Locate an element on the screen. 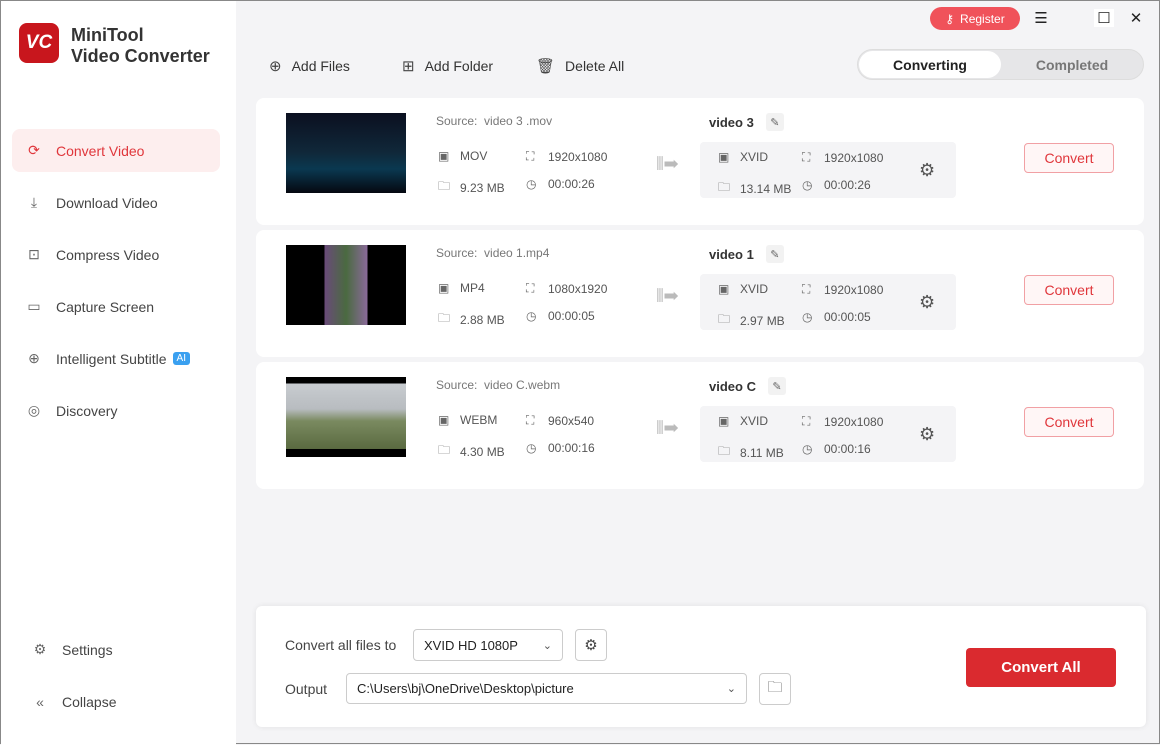 This screenshot has width=1160, height=745. chevron-down-icon: ⌄ is located at coordinates (731, 689).